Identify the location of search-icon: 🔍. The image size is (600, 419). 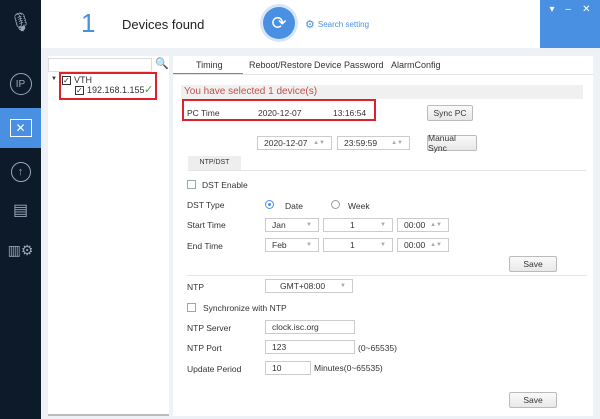
(162, 63).